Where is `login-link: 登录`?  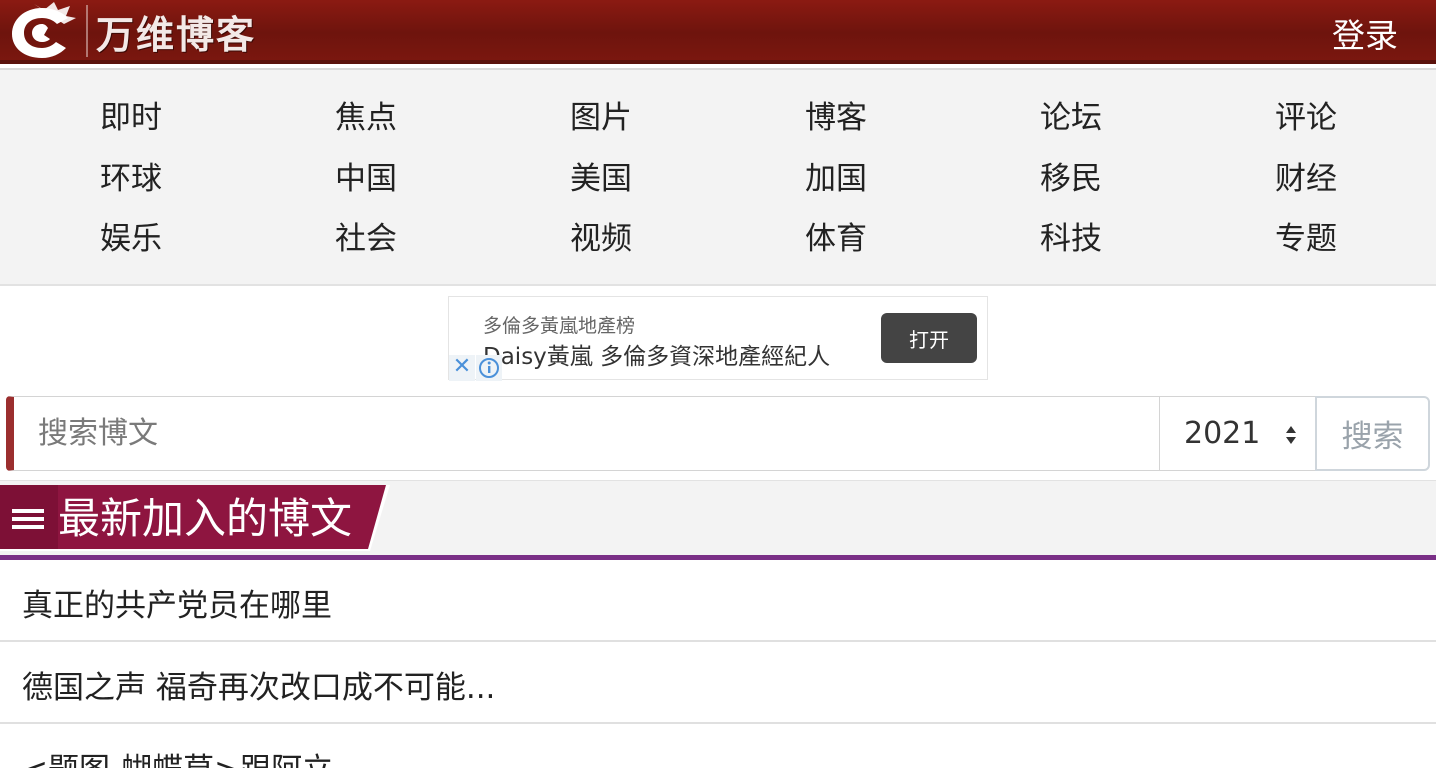 login-link: 登录 is located at coordinates (1365, 33).